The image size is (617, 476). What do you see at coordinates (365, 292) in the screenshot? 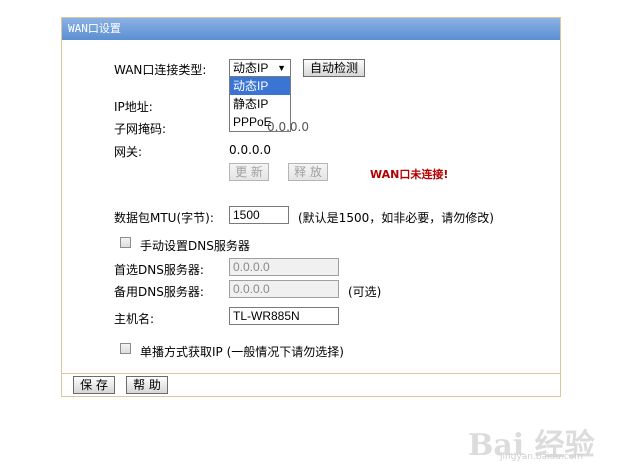
I see `dns2-hint: (可选)` at bounding box center [365, 292].